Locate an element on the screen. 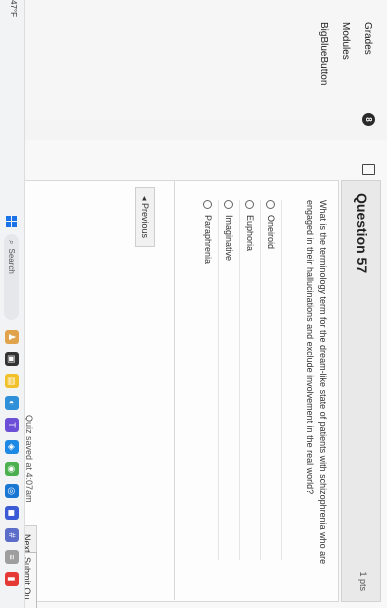 The height and width of the screenshot is (608, 387). app-icon: ♟ is located at coordinates (12, 337).